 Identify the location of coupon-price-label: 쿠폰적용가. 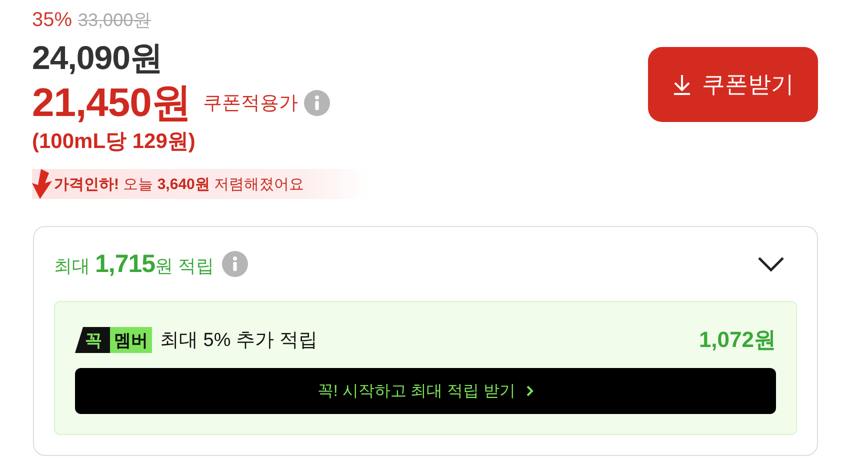
(250, 104).